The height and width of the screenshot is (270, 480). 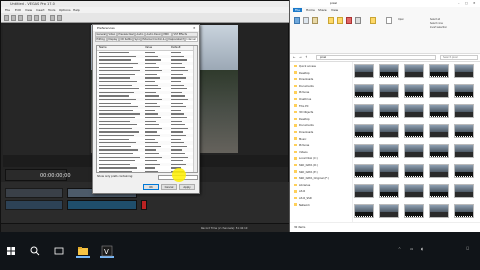 I want to click on ribbon-tab-file: File, so click(x=298, y=10).